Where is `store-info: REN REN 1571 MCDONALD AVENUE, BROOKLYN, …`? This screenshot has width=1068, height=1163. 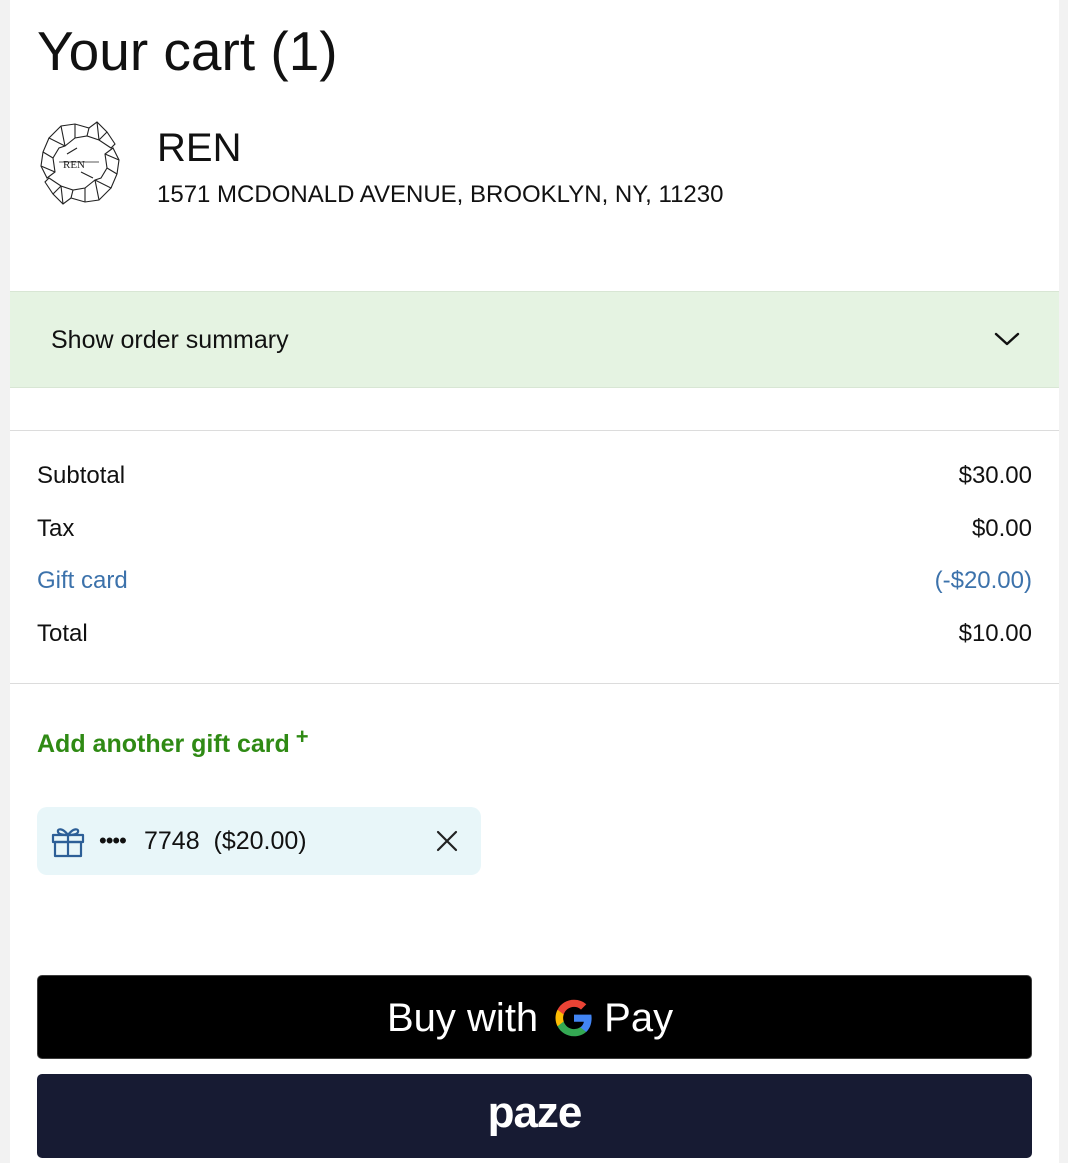
store-info: REN REN 1571 MCDONALD AVENUE, BROOKLYN, … is located at coordinates (527, 168).